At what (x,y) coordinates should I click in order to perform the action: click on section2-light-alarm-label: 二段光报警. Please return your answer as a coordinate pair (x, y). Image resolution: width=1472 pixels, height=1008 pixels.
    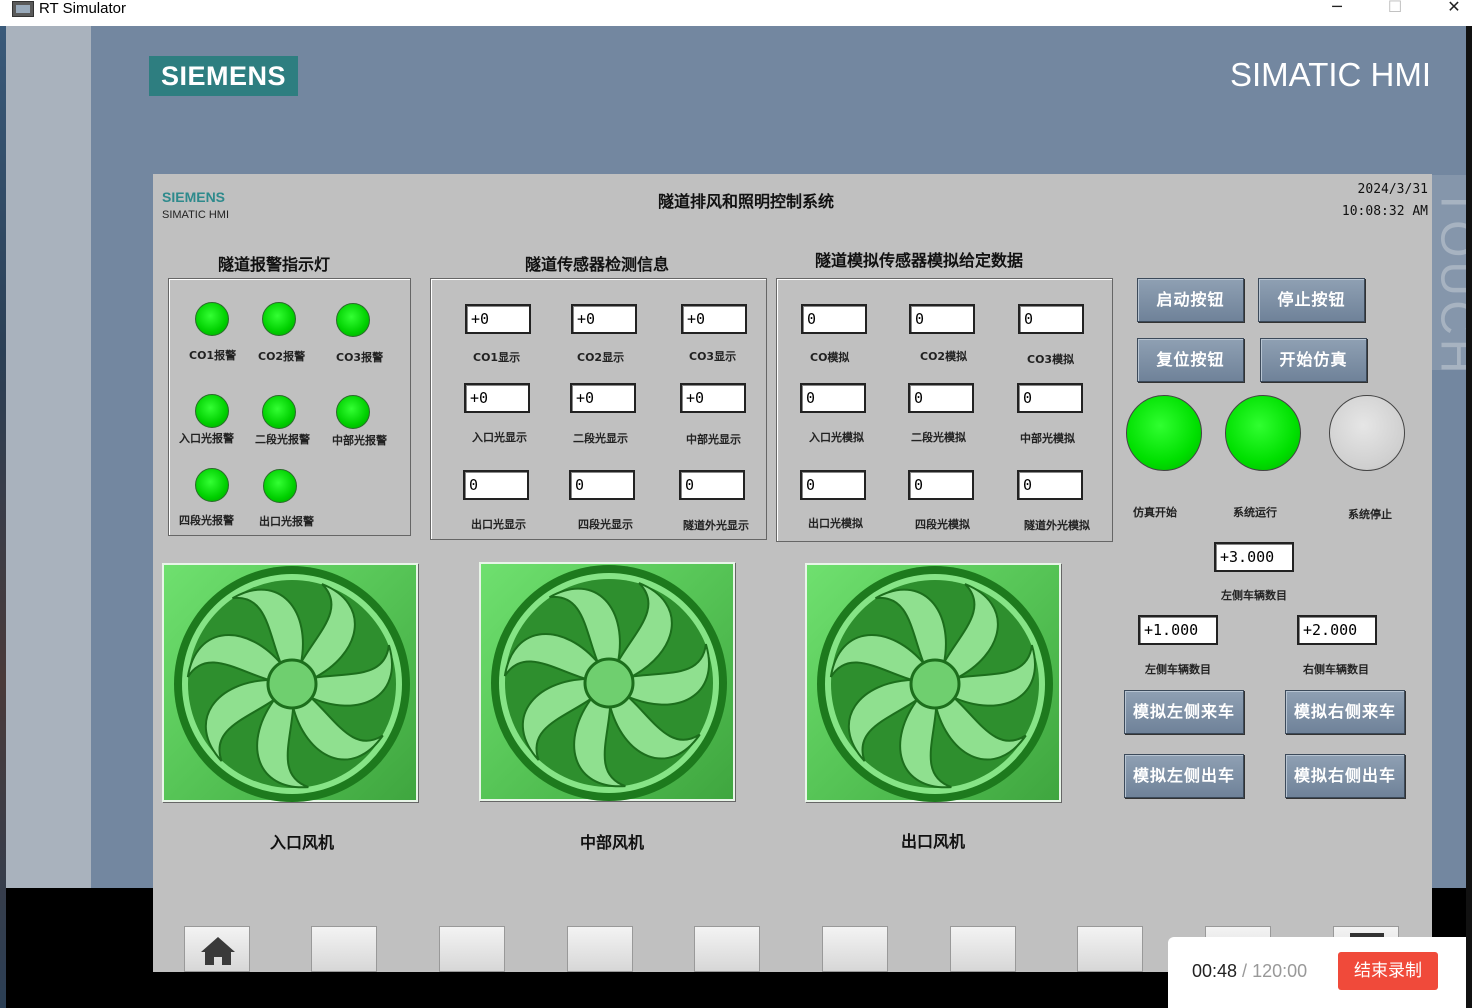
    Looking at the image, I should click on (282, 439).